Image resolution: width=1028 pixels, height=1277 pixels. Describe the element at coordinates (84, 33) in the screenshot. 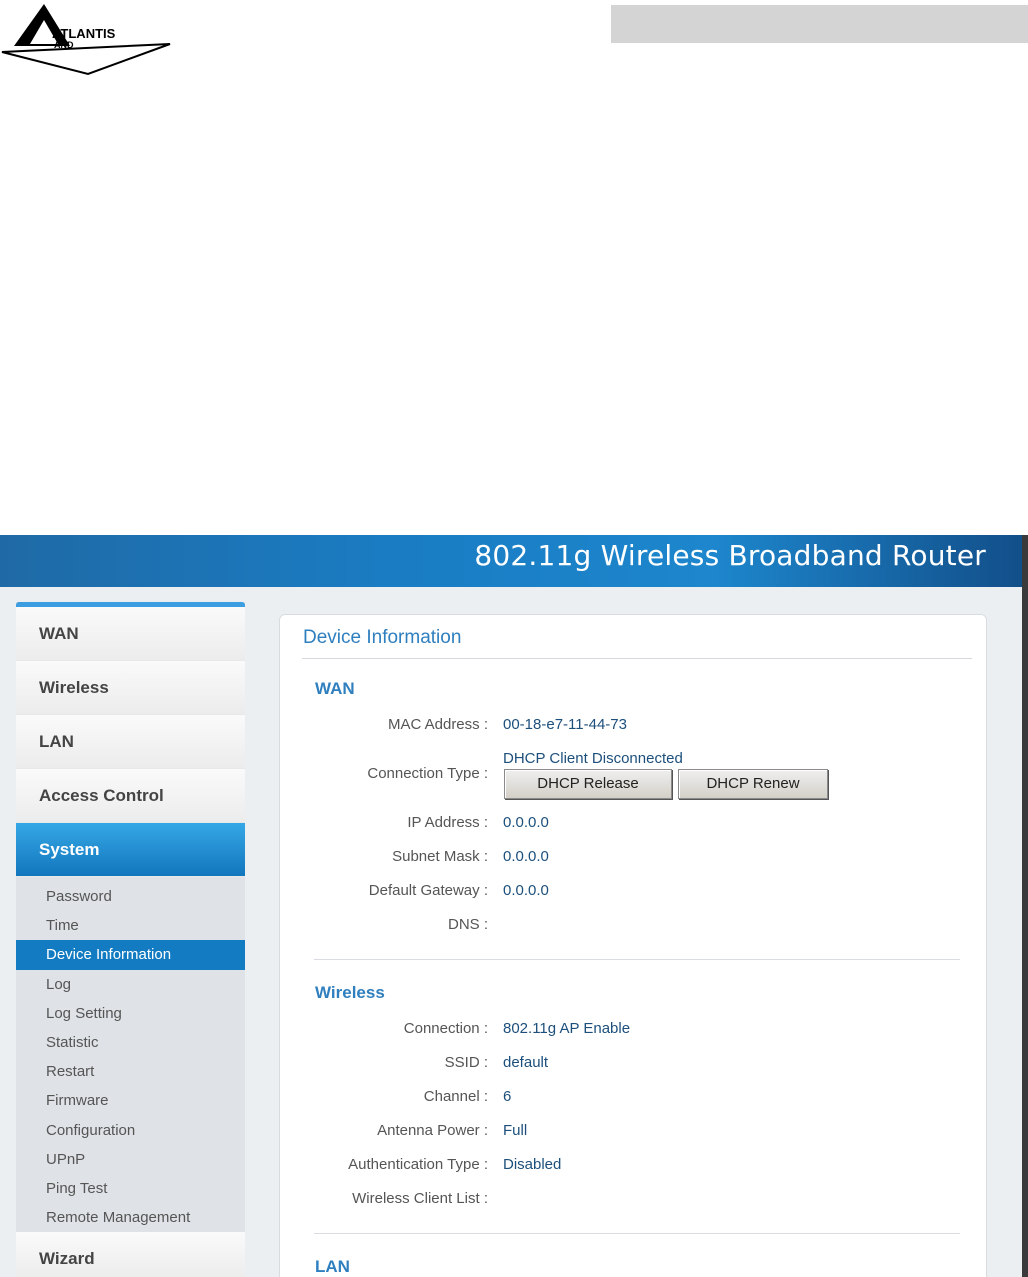

I see `logo-text: ATLANTIS` at that location.